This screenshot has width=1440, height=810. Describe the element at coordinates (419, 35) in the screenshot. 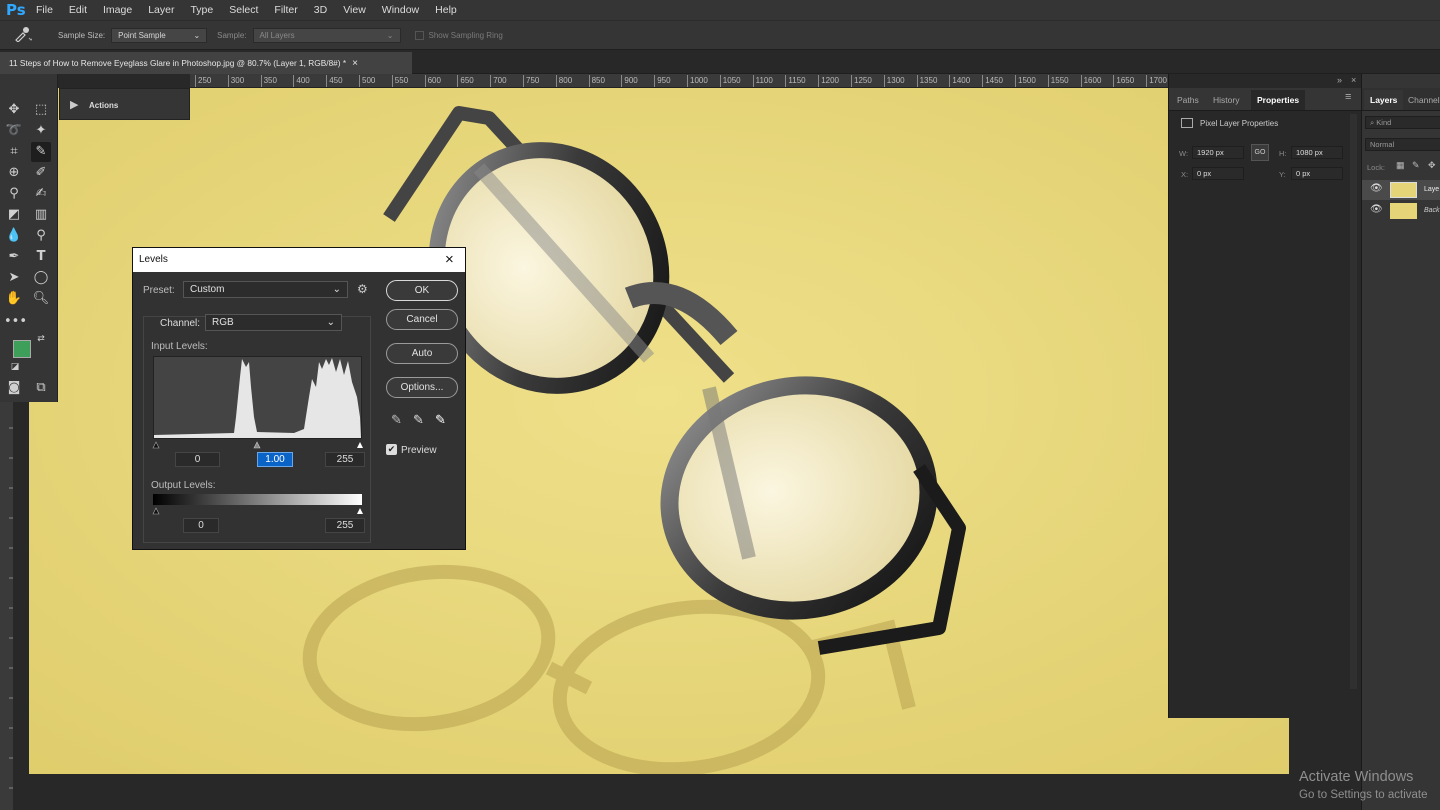

I see `sampling-ring-checkbox` at that location.